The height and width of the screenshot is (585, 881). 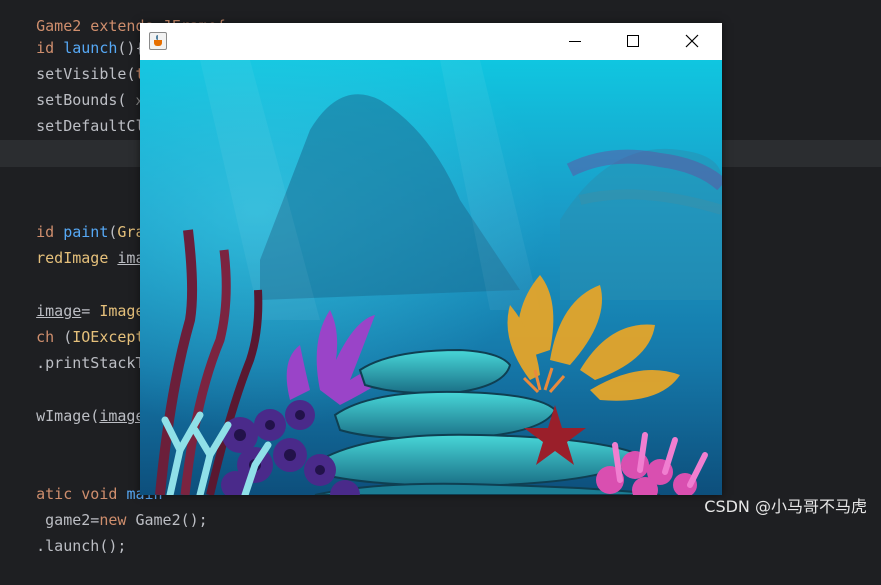 I want to click on code-line: id paint(Graph, so click(x=81, y=217).